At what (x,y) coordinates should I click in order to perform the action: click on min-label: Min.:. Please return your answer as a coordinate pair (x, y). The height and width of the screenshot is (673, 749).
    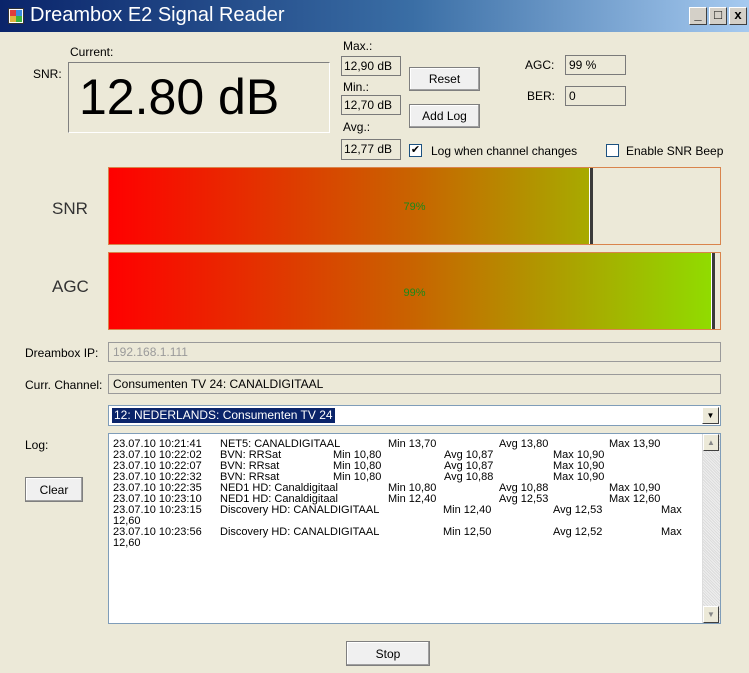
    Looking at the image, I should click on (356, 87).